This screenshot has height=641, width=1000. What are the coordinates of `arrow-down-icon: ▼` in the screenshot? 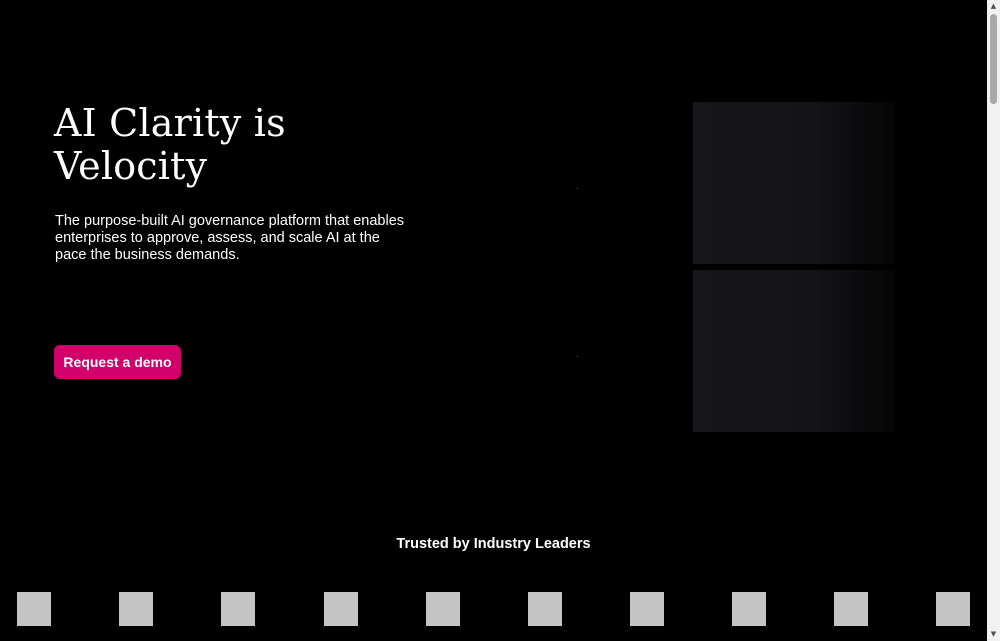 It's located at (993, 634).